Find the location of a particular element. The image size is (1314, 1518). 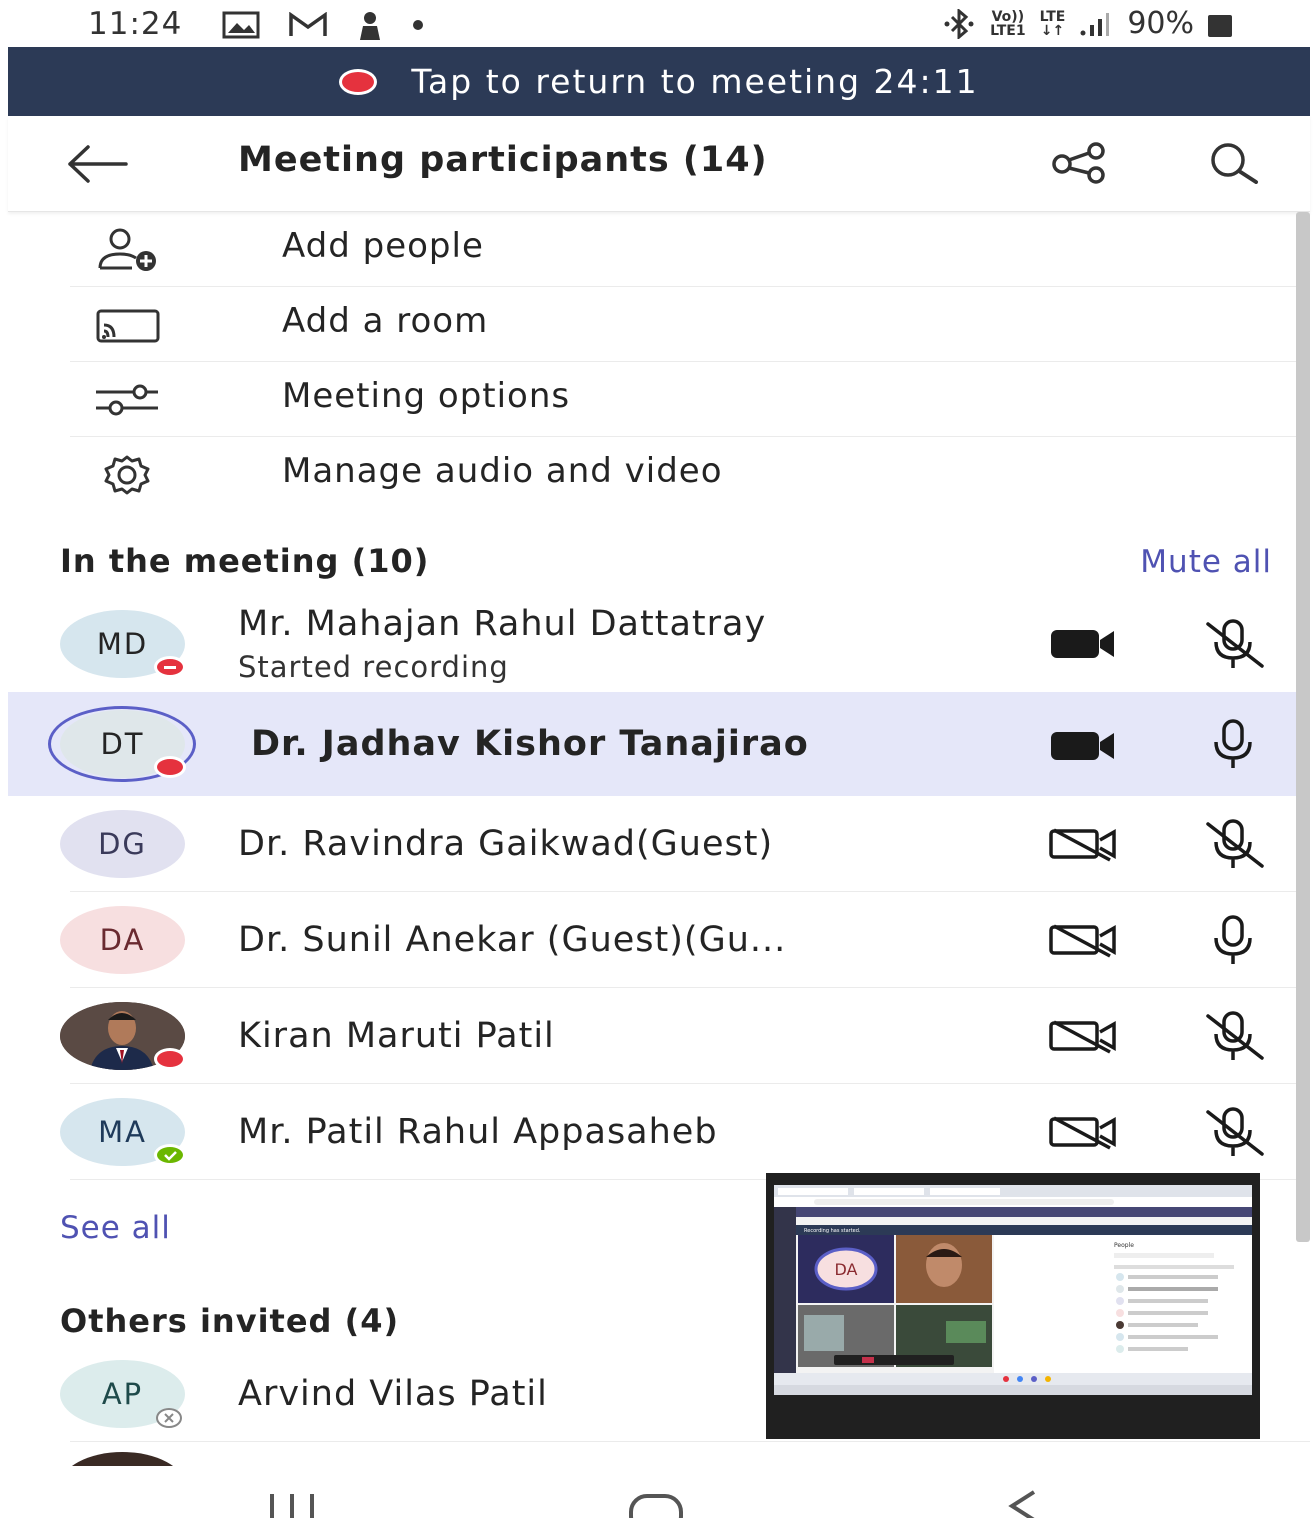

available-status-icon is located at coordinates (170, 1155).